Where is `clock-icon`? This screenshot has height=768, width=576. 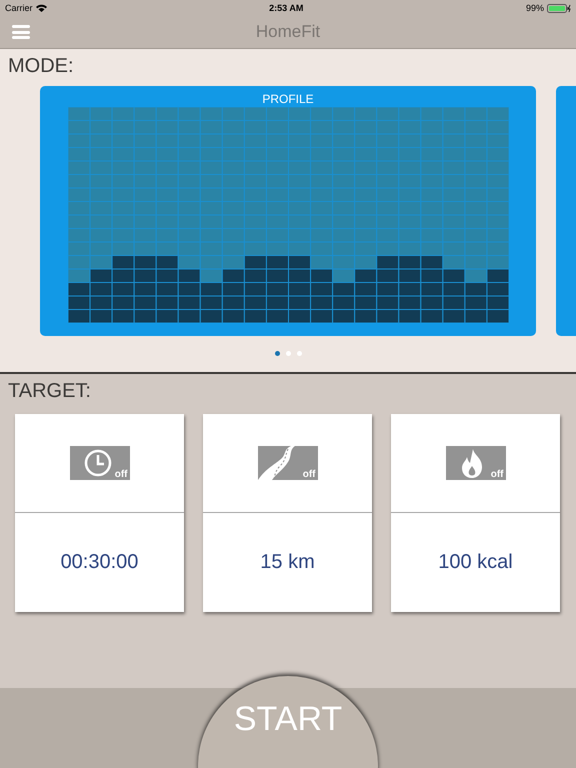
clock-icon is located at coordinates (98, 463).